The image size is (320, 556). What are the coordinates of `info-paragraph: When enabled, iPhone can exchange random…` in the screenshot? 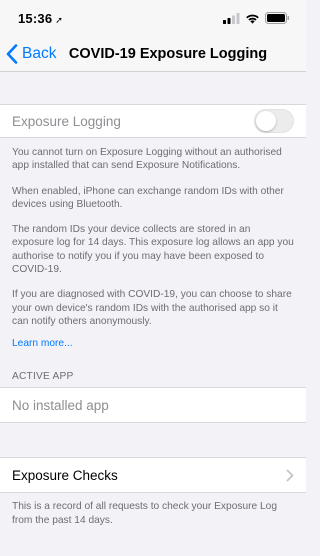 It's located at (148, 197).